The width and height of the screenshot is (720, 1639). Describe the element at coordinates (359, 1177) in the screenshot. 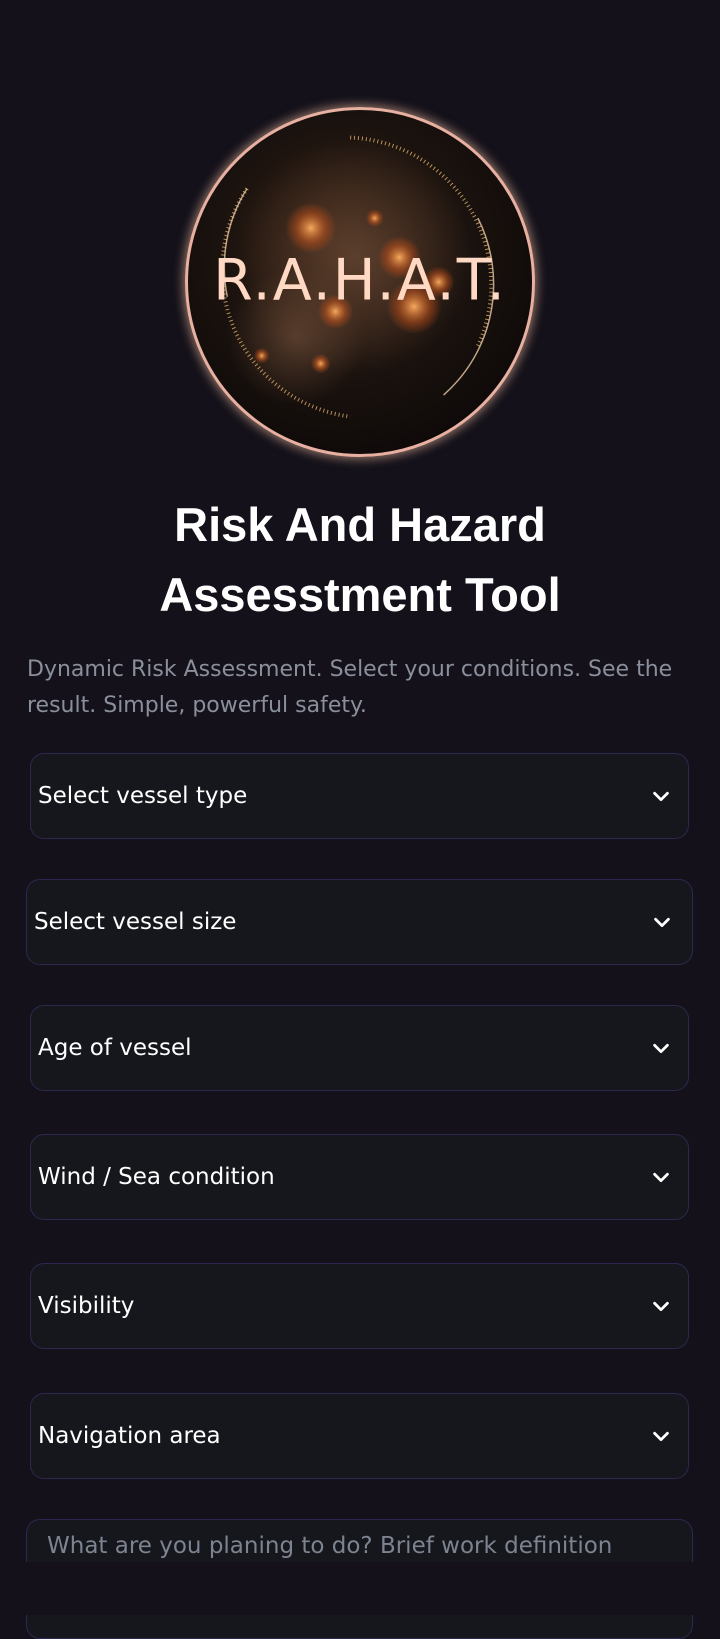

I see `wind-sea-condition-select: Wind / Sea condition` at that location.